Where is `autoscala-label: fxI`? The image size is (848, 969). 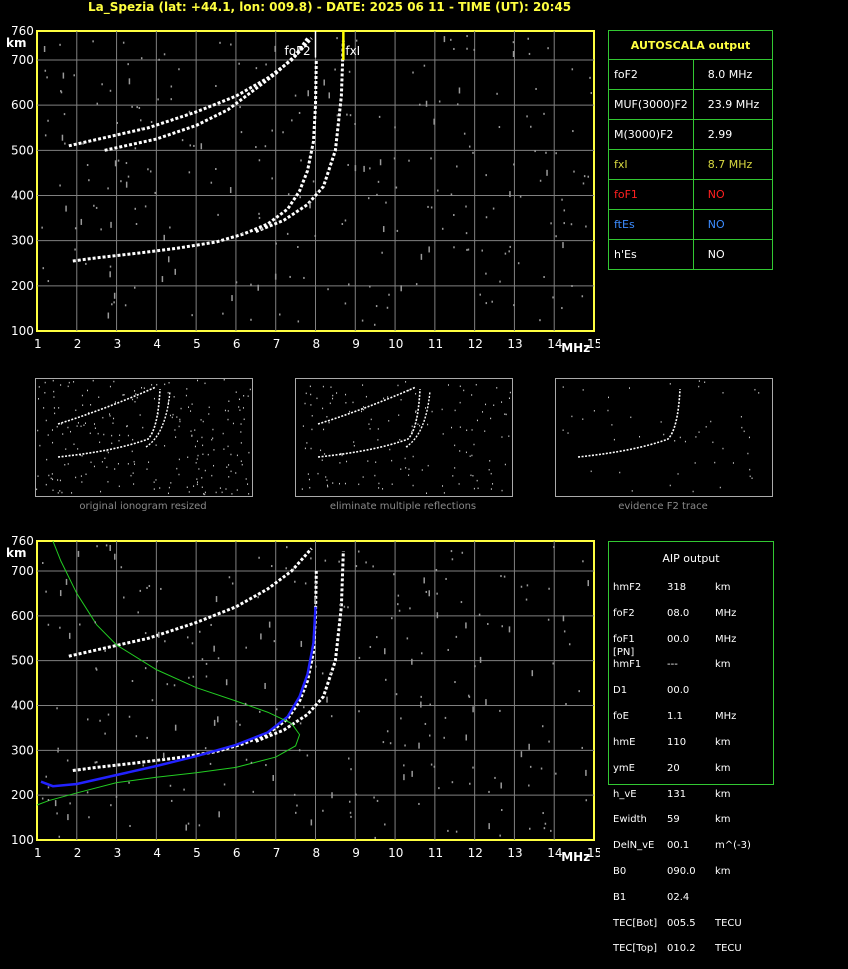 autoscala-label: fxI is located at coordinates (651, 164).